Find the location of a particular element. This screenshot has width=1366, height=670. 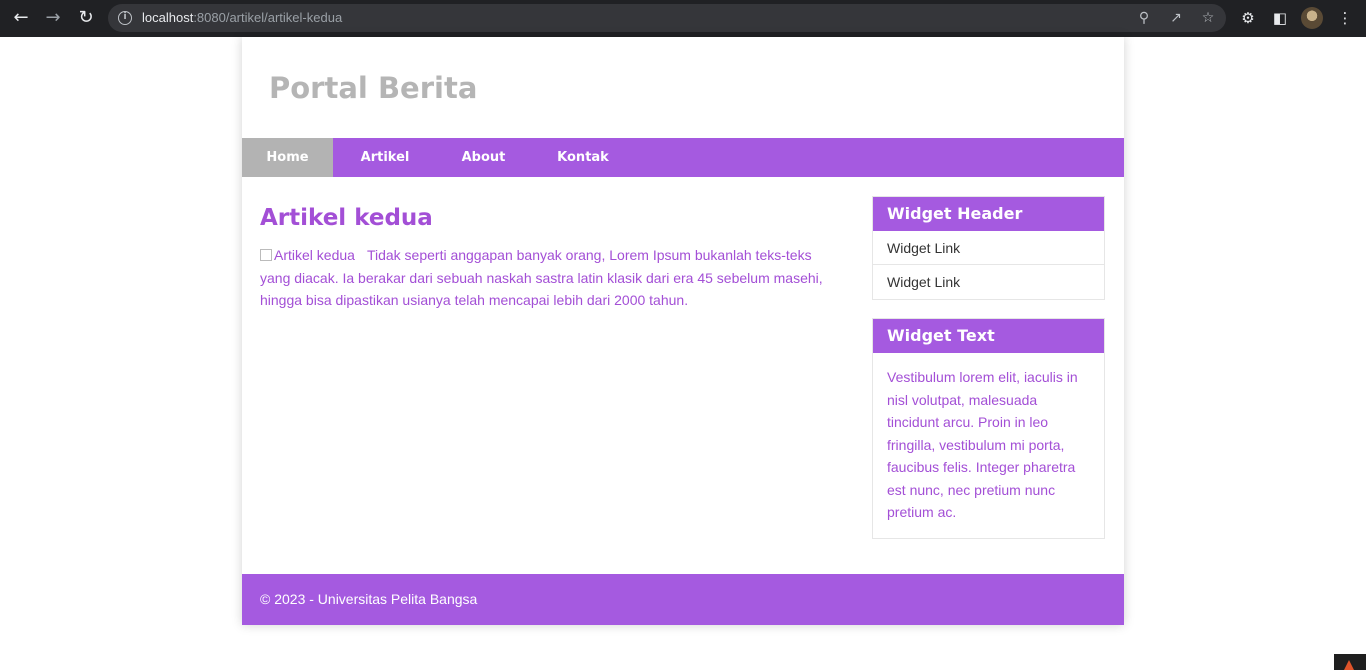

widget-links-header: Widget Header is located at coordinates (988, 214).